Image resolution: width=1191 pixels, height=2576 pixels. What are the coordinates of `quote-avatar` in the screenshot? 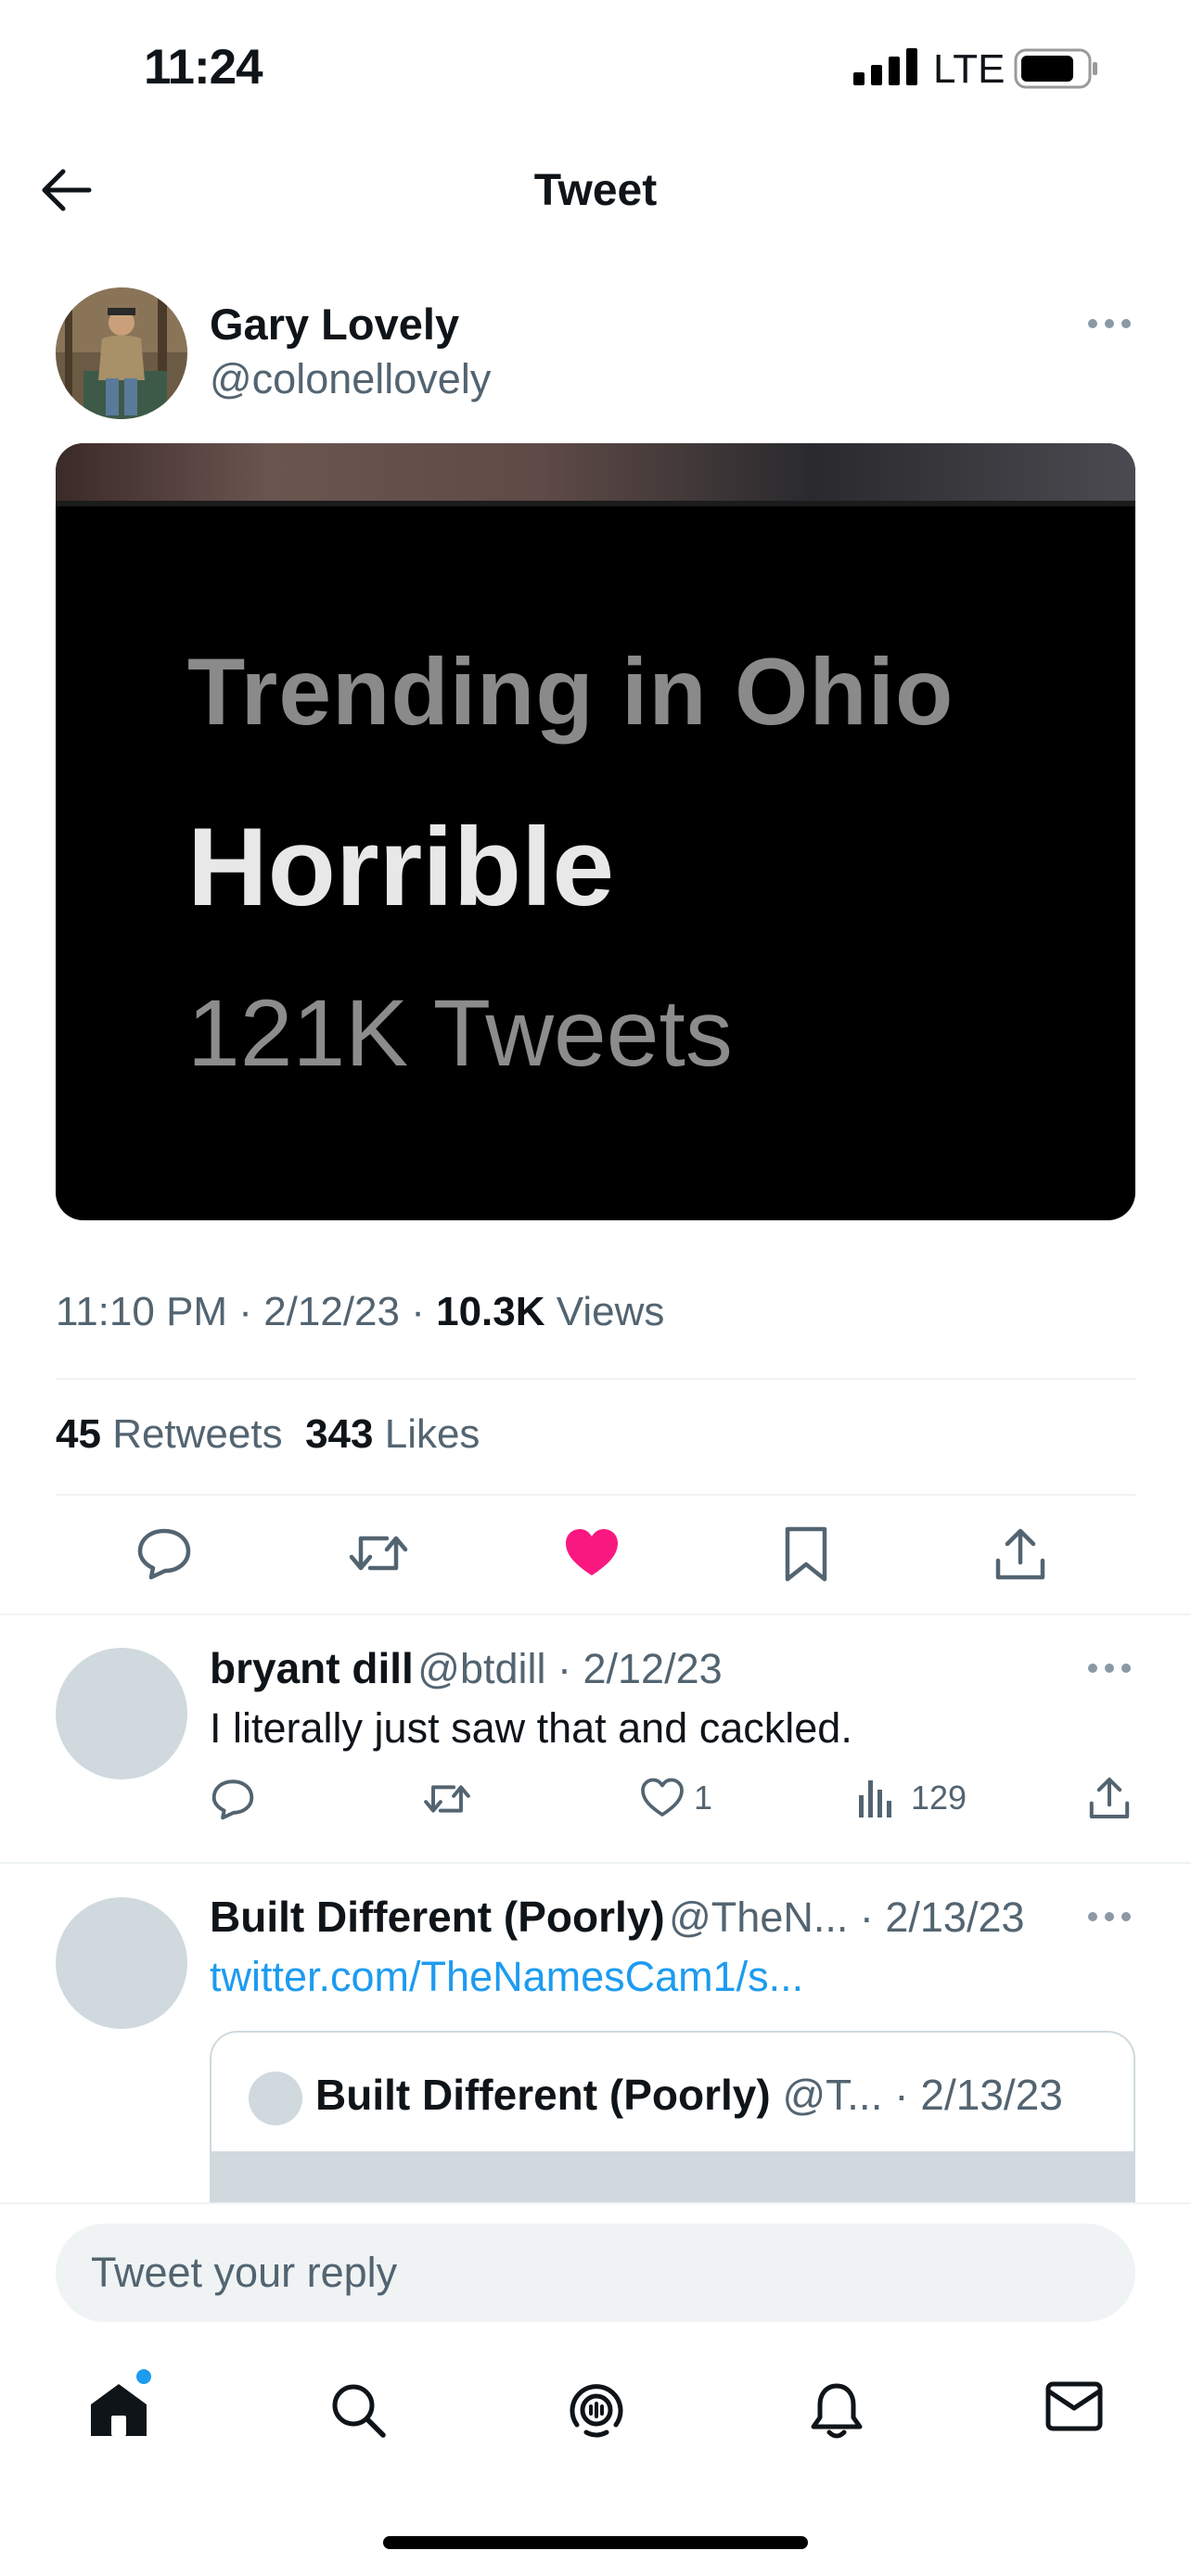 It's located at (275, 2098).